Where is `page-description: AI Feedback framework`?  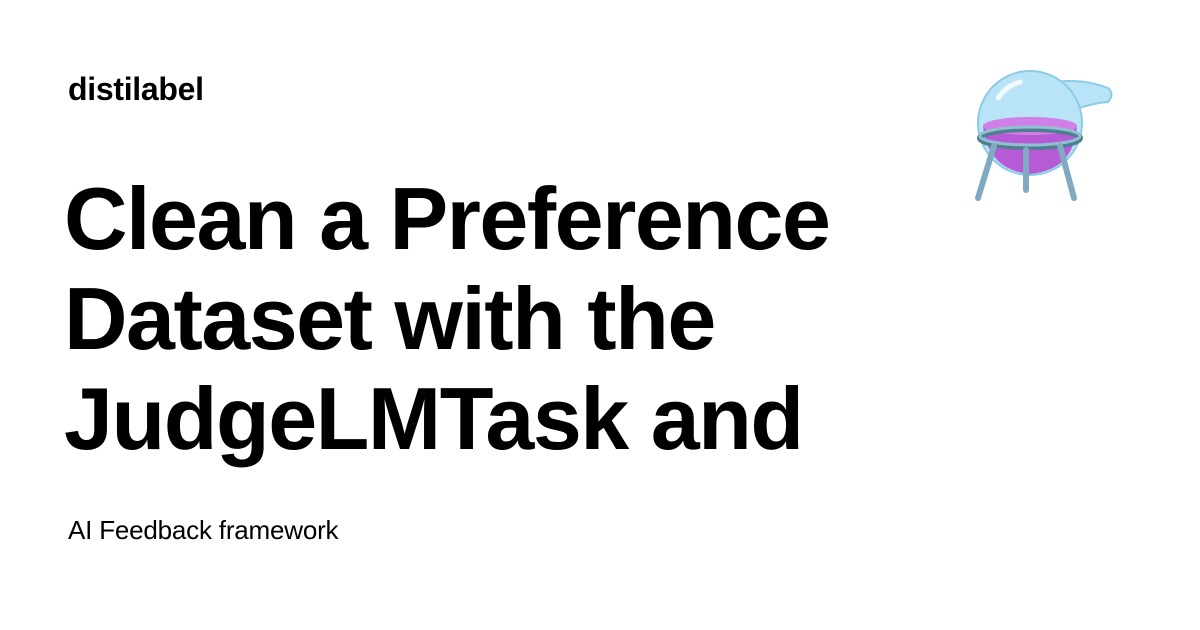
page-description: AI Feedback framework is located at coordinates (203, 530).